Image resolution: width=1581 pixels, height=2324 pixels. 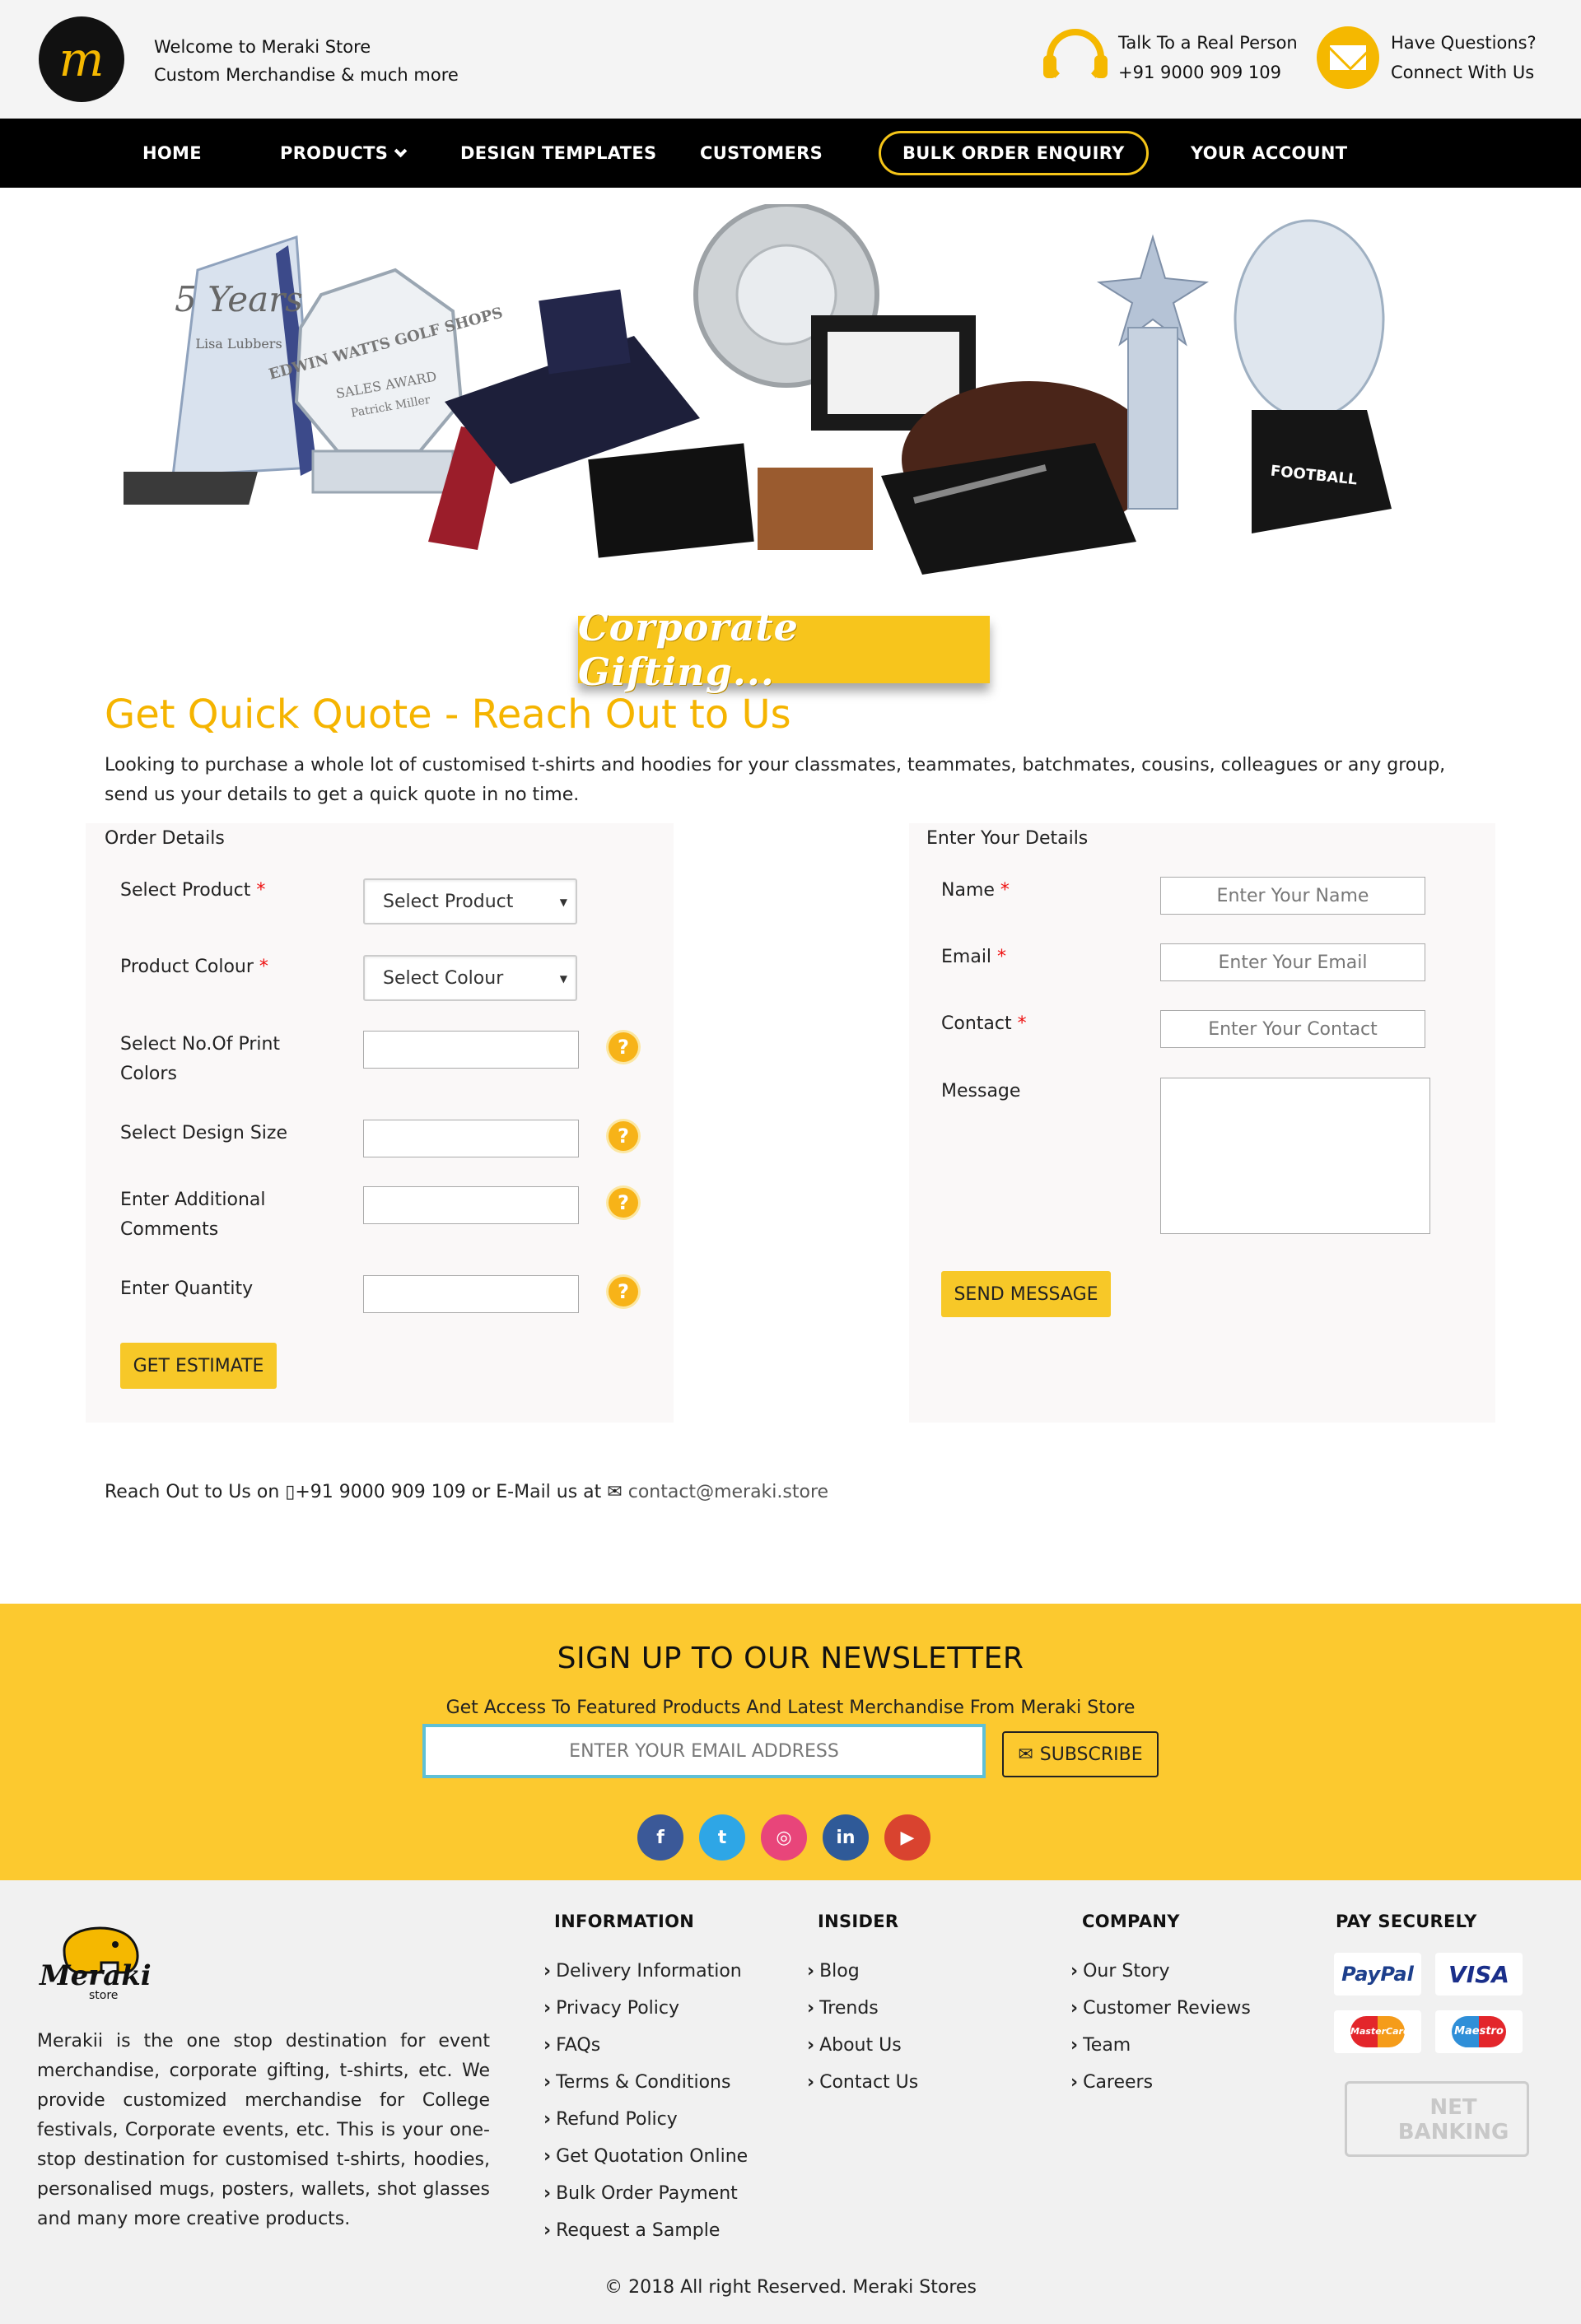 What do you see at coordinates (1406, 1921) in the screenshot?
I see `pay-securely-heading: PAY SECURELY` at bounding box center [1406, 1921].